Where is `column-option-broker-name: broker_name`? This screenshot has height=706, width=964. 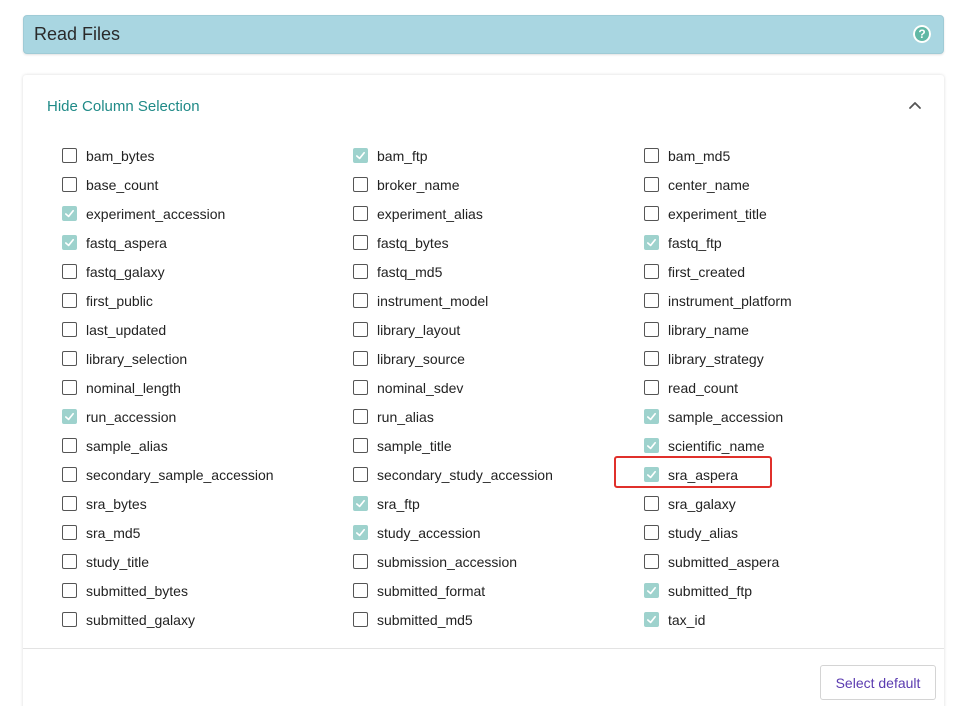
column-option-broker-name: broker_name is located at coordinates (453, 184).